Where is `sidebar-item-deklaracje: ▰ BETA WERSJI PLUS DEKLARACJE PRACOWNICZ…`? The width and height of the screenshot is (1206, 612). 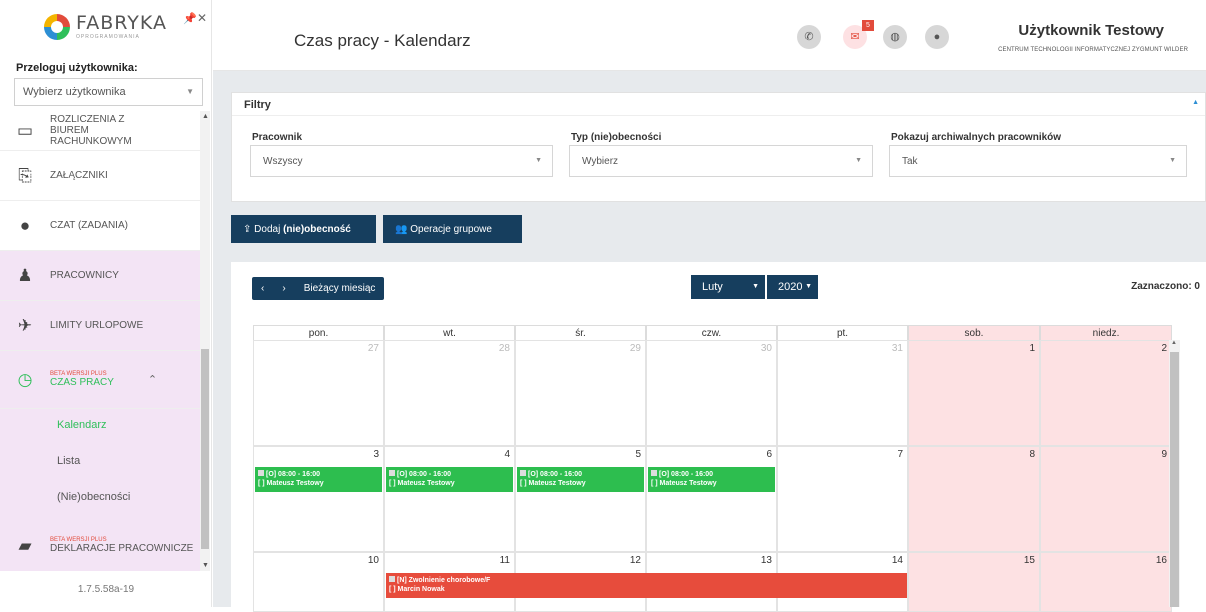 sidebar-item-deklaracje: ▰ BETA WERSJI PLUS DEKLARACJE PRACOWNICZ… is located at coordinates (100, 544).